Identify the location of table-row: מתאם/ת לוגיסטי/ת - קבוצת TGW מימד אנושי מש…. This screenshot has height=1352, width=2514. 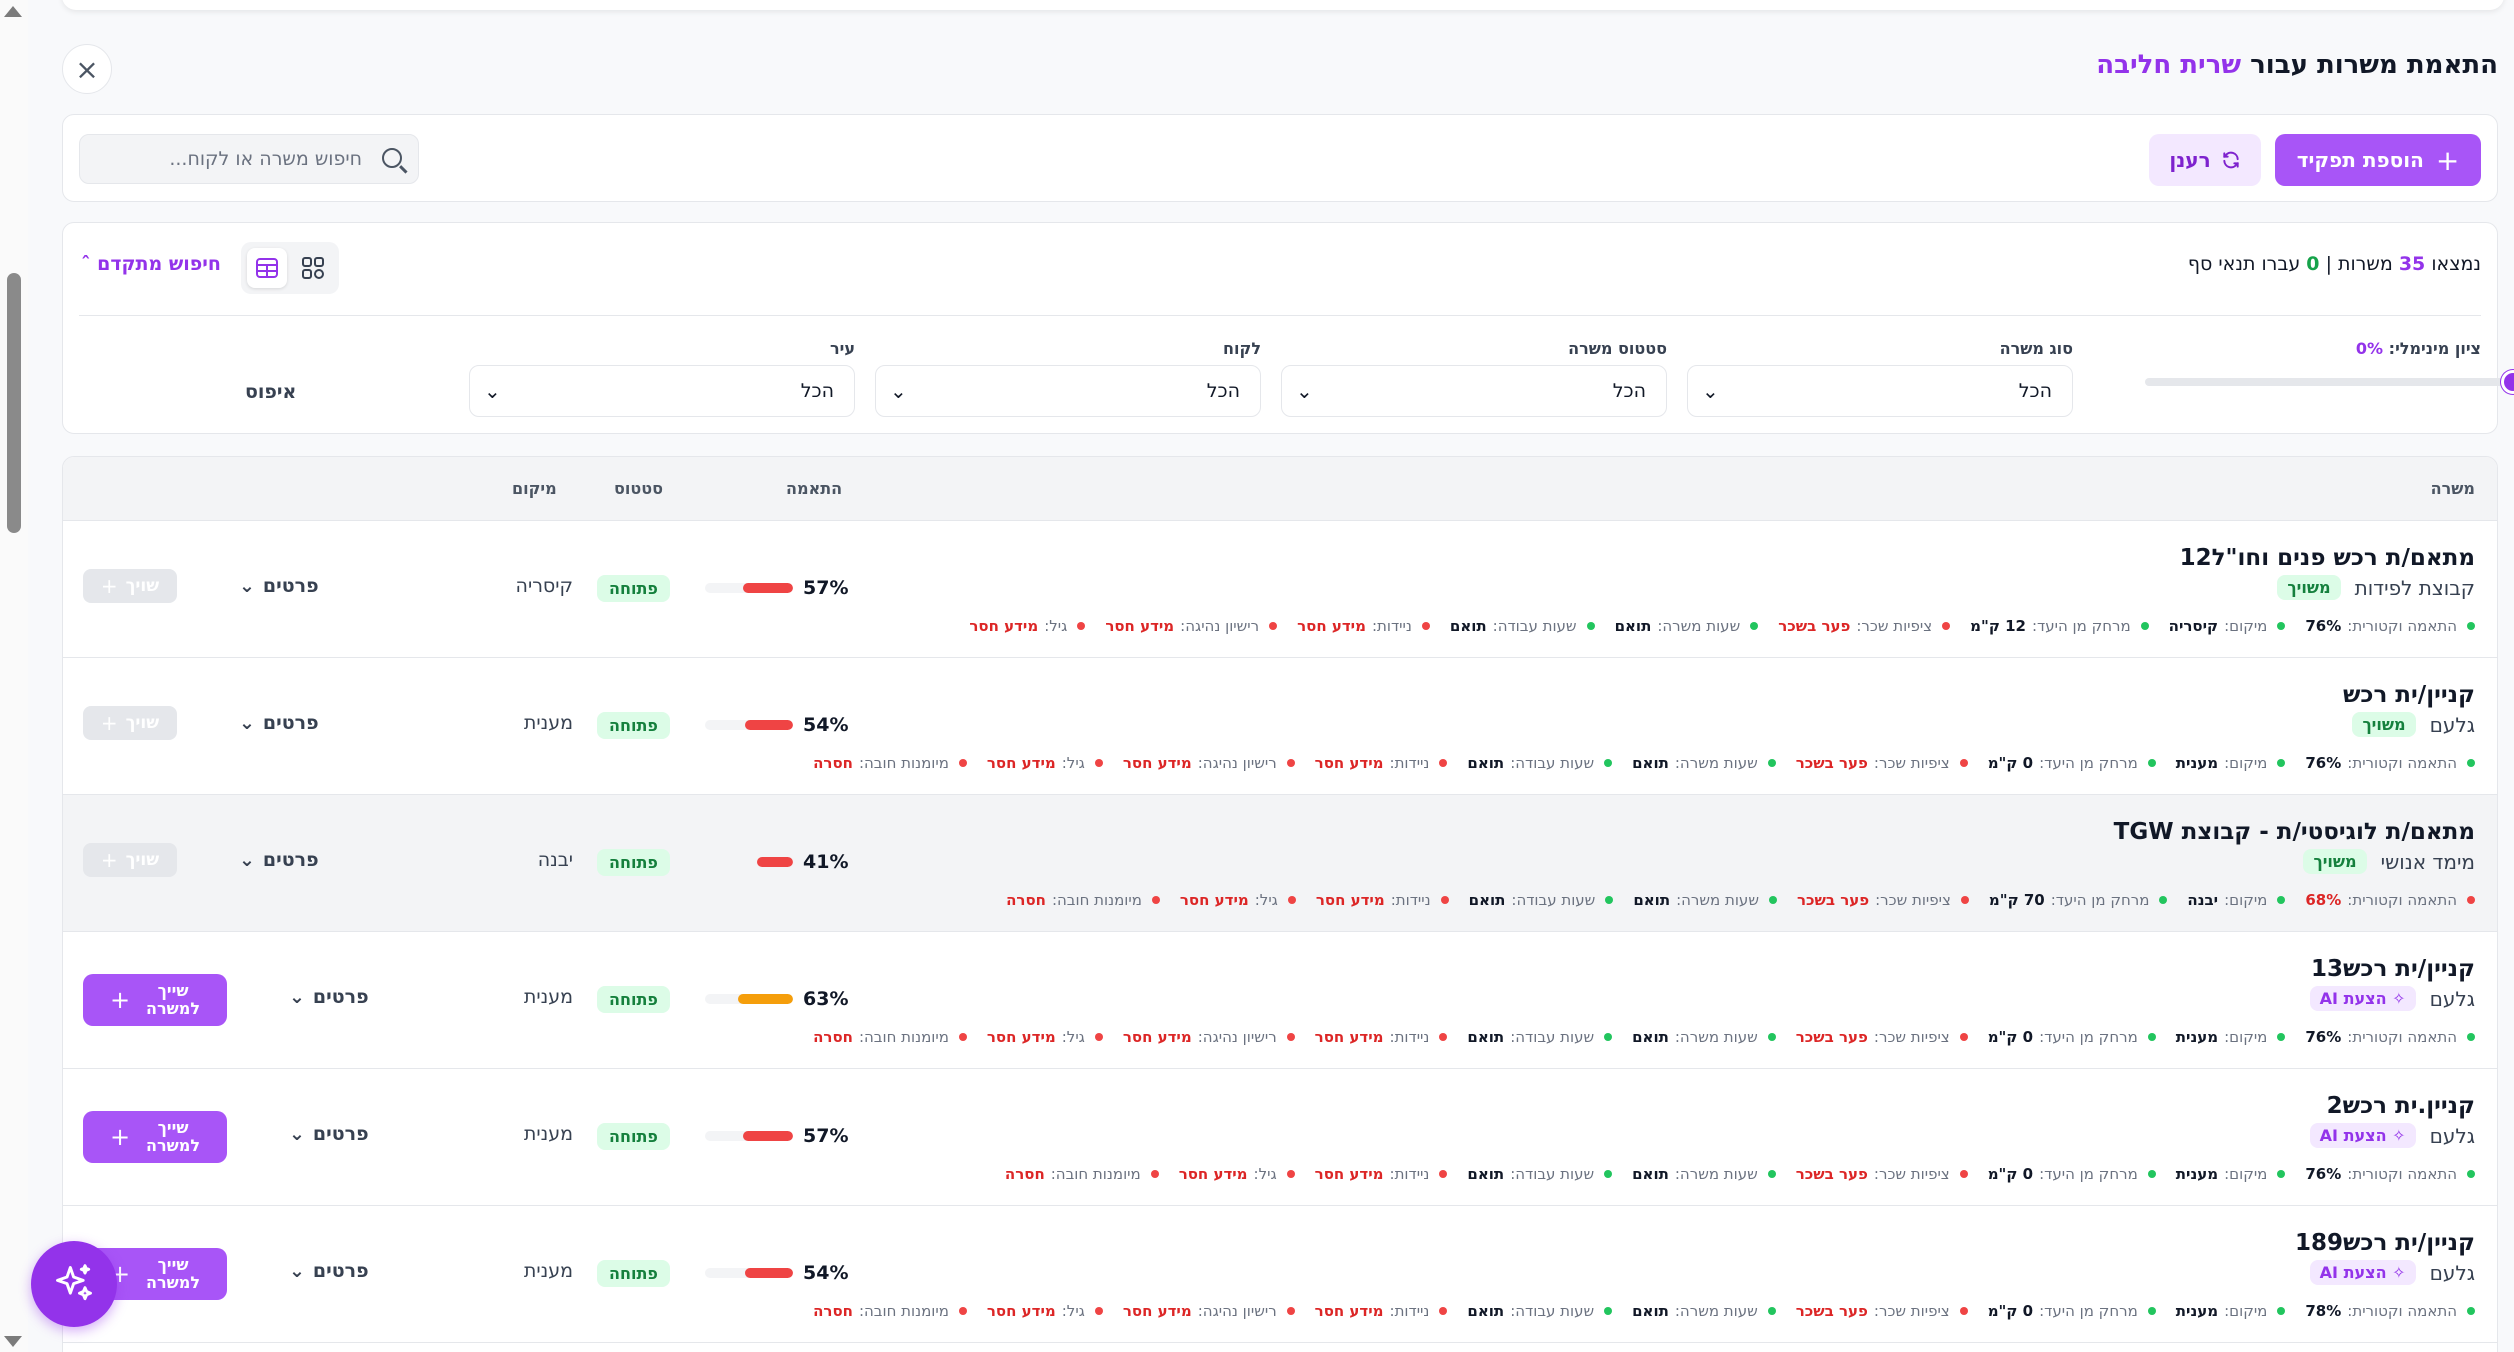
(1280, 863).